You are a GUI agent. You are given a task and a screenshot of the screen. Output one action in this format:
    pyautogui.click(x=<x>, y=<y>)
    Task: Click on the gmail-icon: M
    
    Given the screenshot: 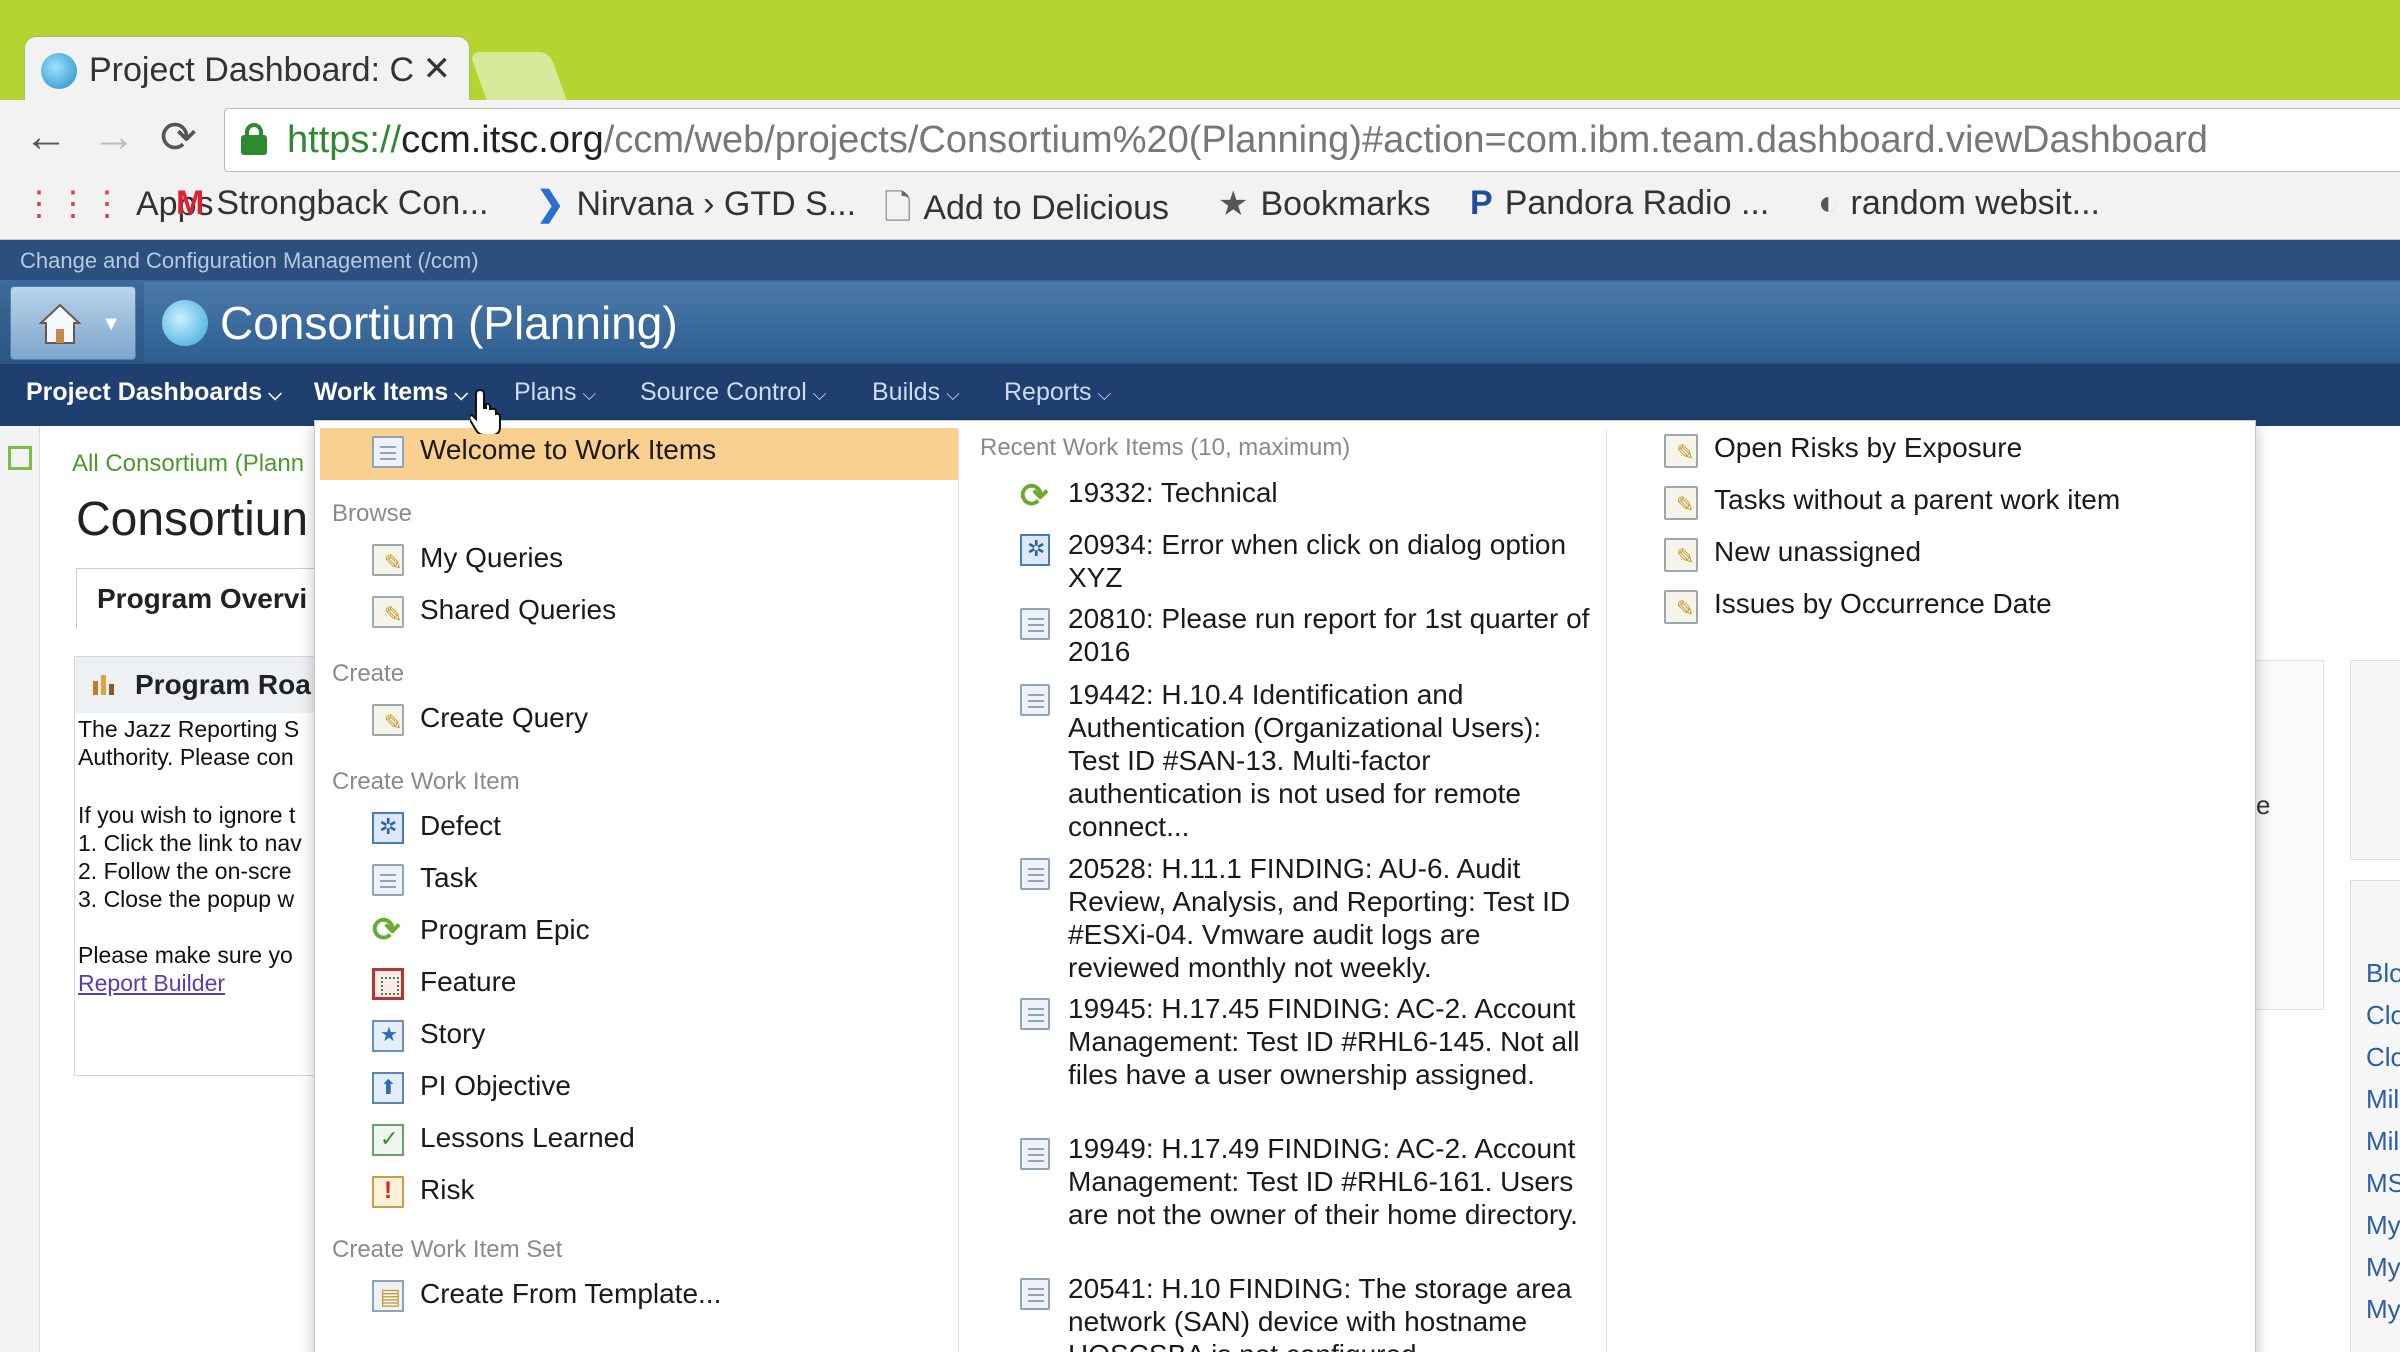 What is the action you would take?
    pyautogui.click(x=190, y=203)
    